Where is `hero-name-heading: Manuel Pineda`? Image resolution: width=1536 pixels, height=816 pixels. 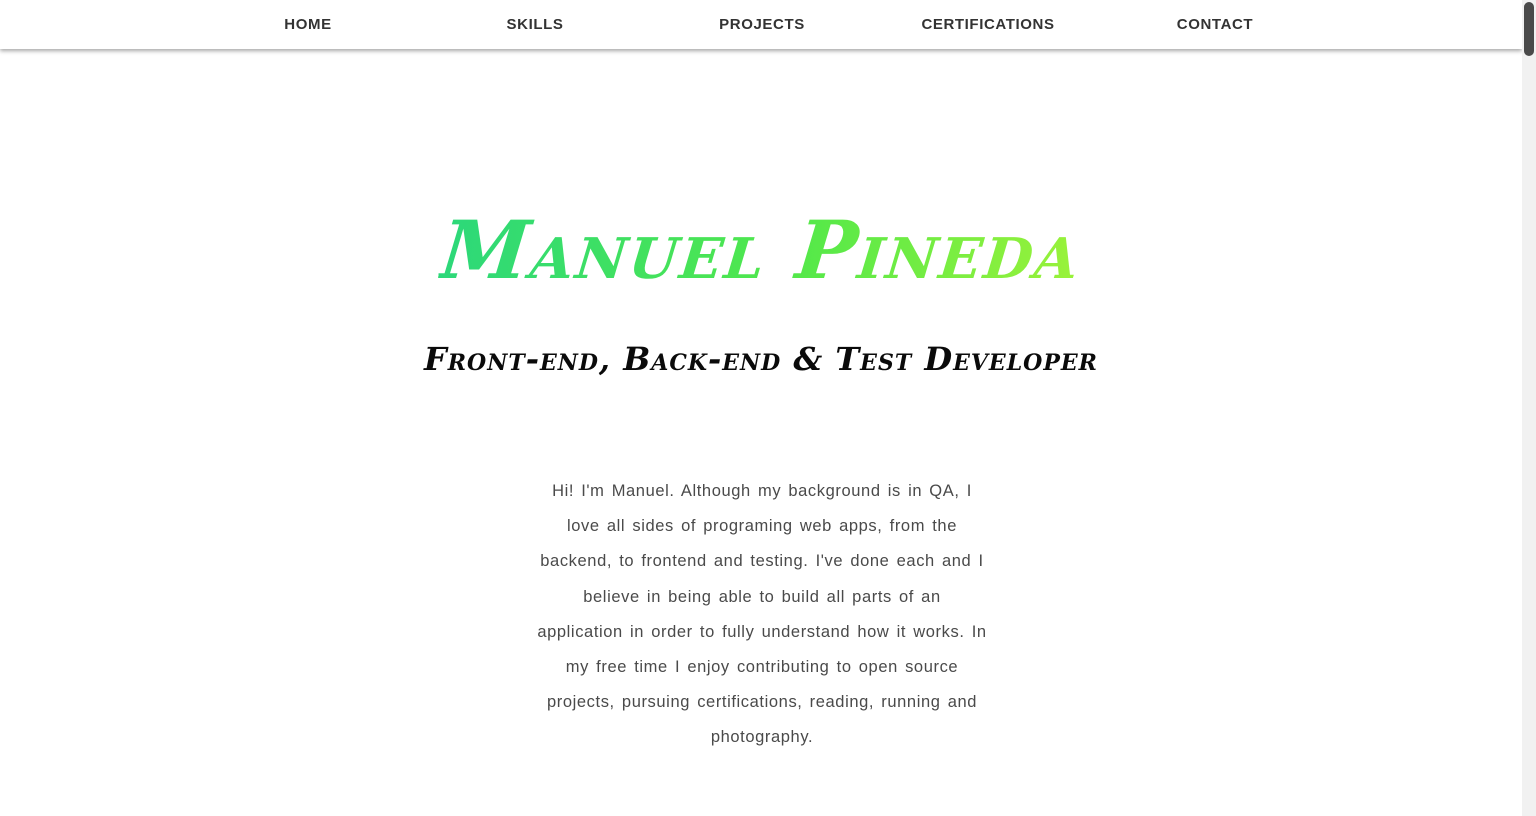 hero-name-heading: Manuel Pineda is located at coordinates (761, 250).